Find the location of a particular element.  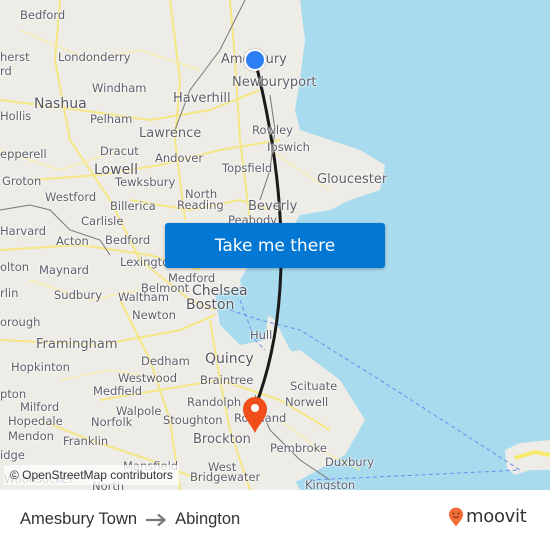

map-label: Acton is located at coordinates (72, 241).